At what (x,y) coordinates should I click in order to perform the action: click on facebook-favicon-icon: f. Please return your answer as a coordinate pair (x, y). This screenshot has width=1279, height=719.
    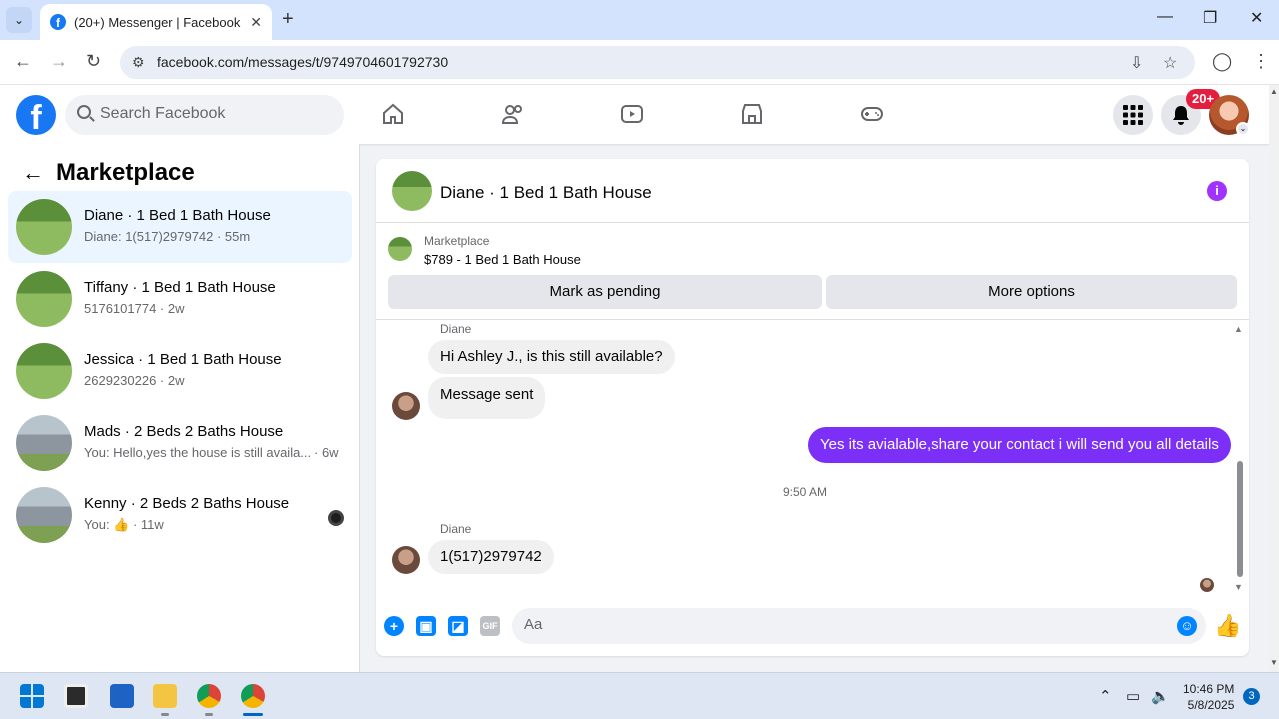
    Looking at the image, I should click on (58, 22).